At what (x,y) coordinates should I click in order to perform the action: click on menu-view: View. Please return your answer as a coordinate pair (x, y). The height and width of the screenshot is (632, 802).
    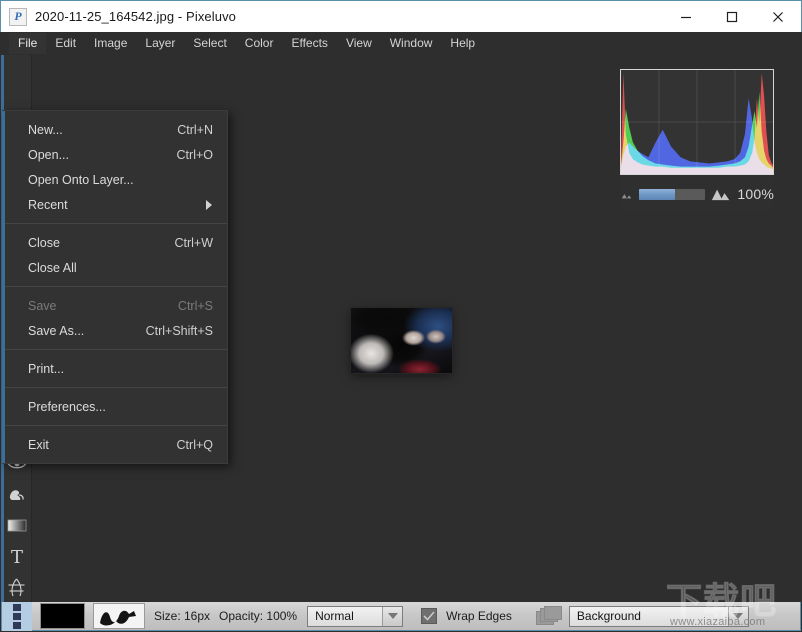
    Looking at the image, I should click on (359, 43).